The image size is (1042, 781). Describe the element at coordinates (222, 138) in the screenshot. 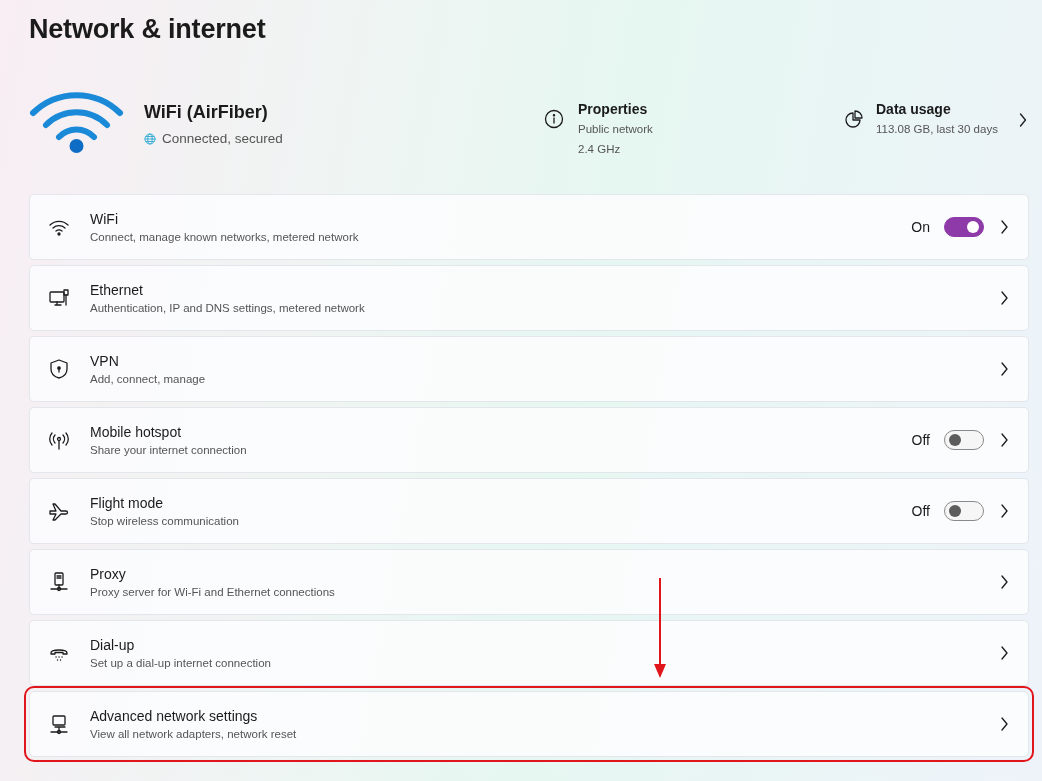

I see `connection-status: Connected, secured` at that location.